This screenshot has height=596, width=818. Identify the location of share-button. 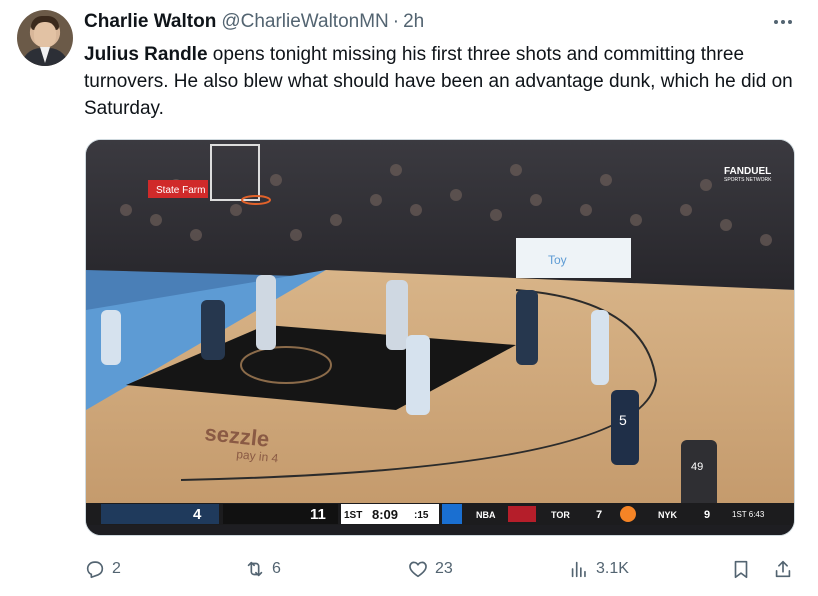
(783, 569).